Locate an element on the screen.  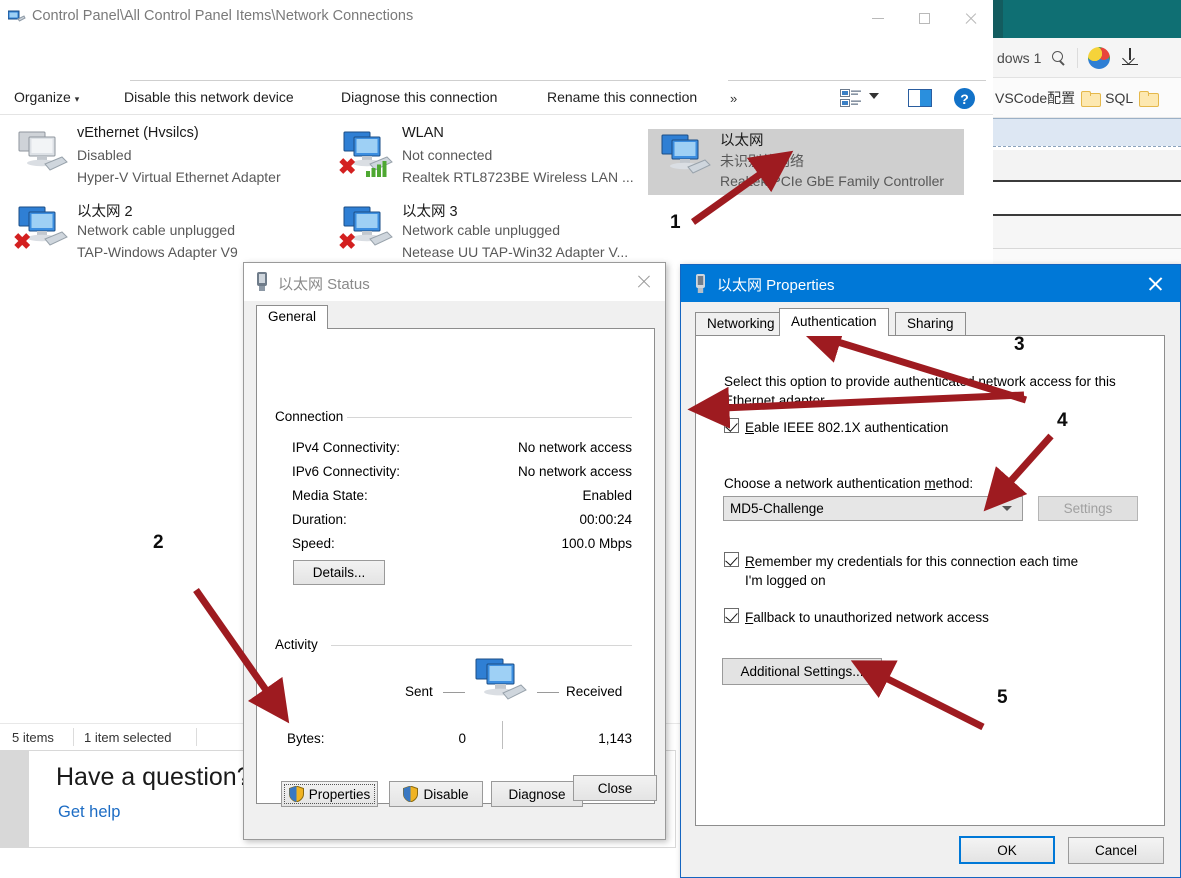
diagnose-button: Diagnose is located at coordinates (537, 794).